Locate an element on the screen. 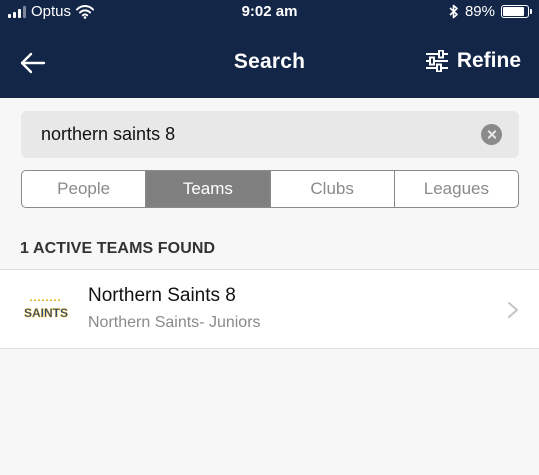  chevron-right-icon is located at coordinates (513, 310).